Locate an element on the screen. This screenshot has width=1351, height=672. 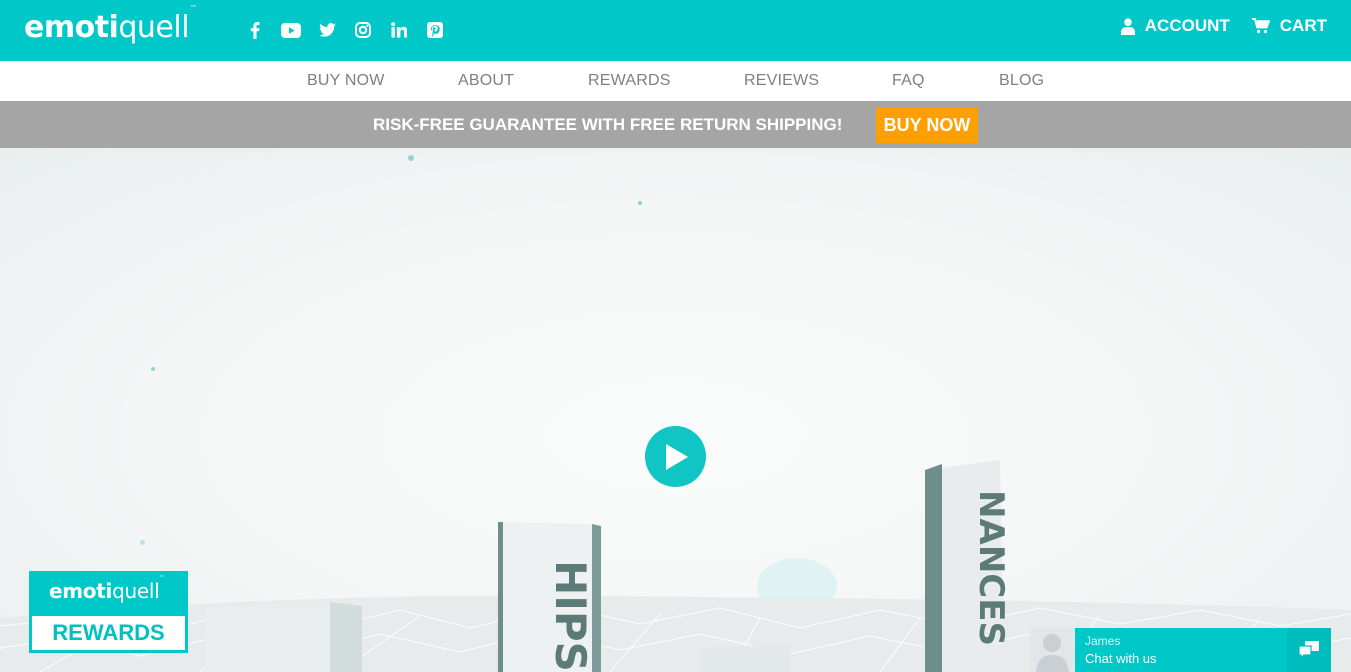
cart-link: CART is located at coordinates (1289, 26).